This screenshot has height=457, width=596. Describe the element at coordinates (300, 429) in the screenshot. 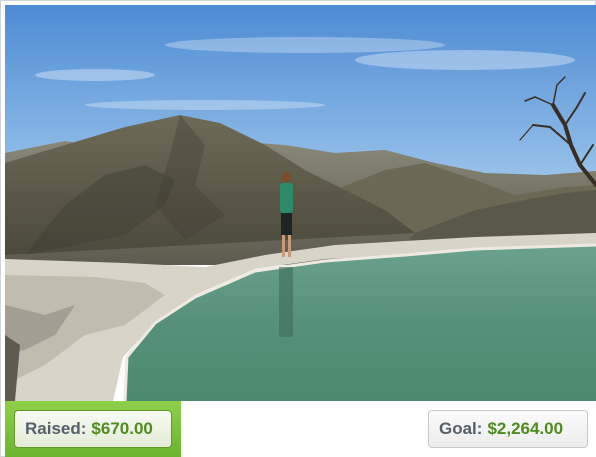

I see `fundraising-progress-bar: Raised: $670.00 Goal: $2,264.00` at that location.